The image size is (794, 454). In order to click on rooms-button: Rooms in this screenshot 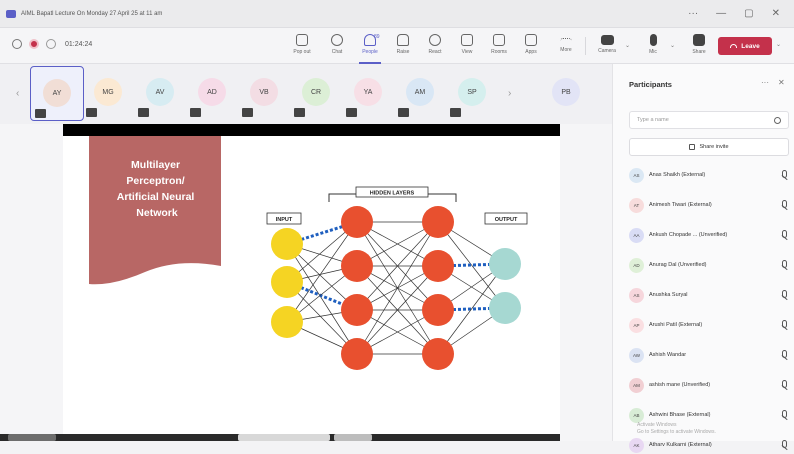, I will do `click(499, 46)`.